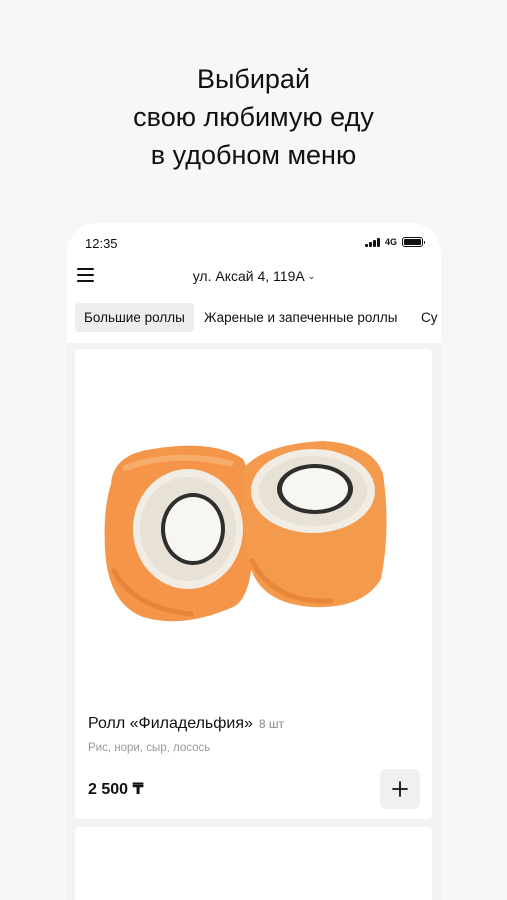 The height and width of the screenshot is (900, 507). Describe the element at coordinates (253, 79) in the screenshot. I see `promo-line-1: Выбирай` at that location.